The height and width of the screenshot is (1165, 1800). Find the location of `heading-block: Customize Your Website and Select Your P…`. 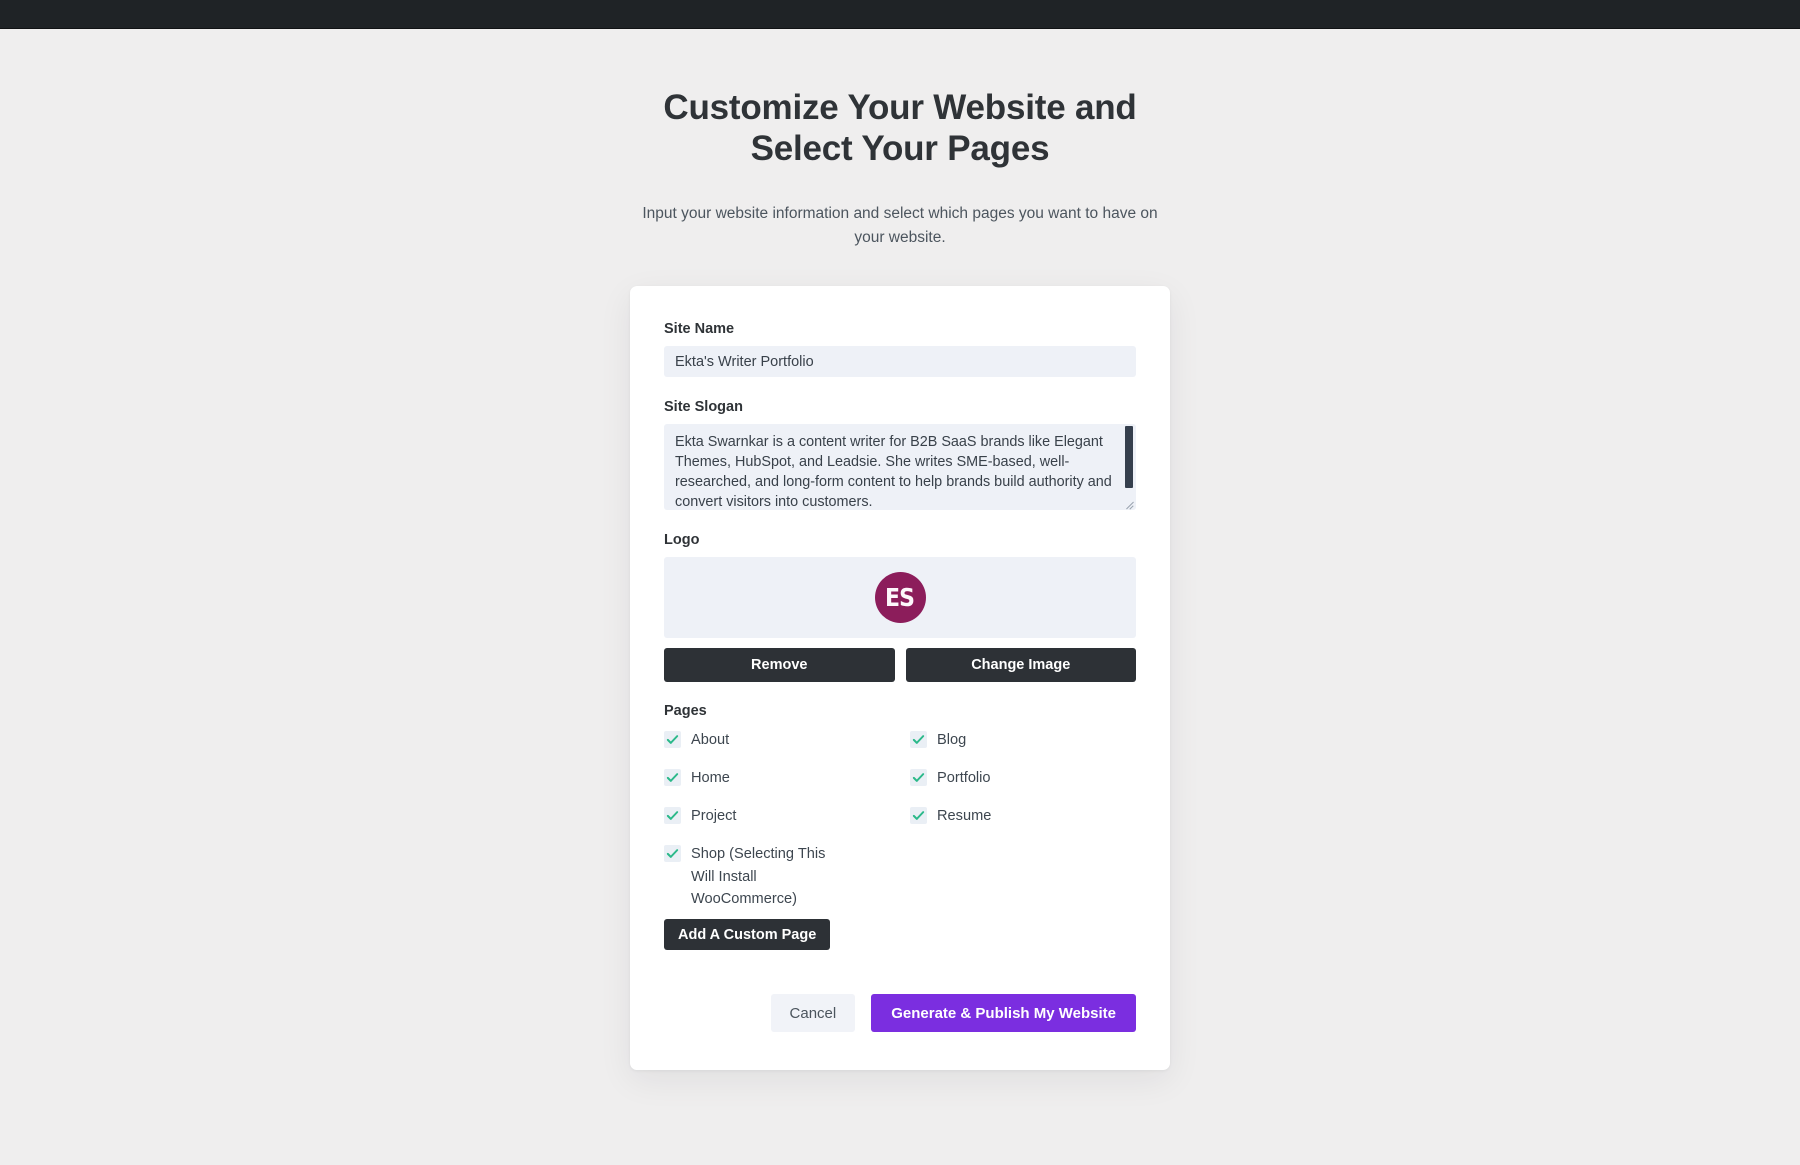

heading-block: Customize Your Website and Select Your P… is located at coordinates (900, 169).